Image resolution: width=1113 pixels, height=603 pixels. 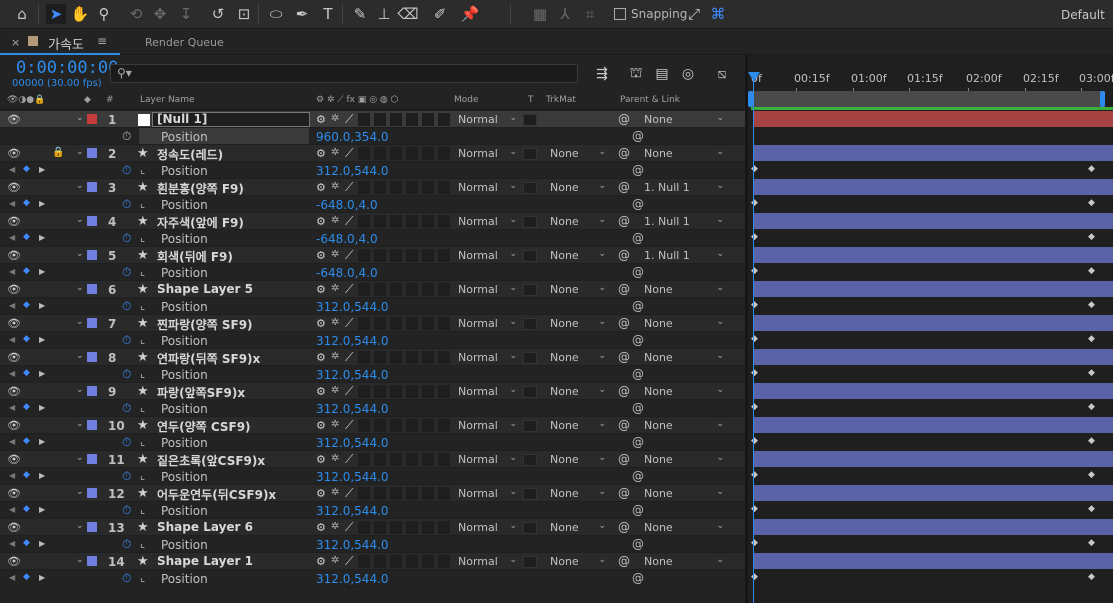 I want to click on prev-keyframe-icon: ◀, so click(x=12, y=271).